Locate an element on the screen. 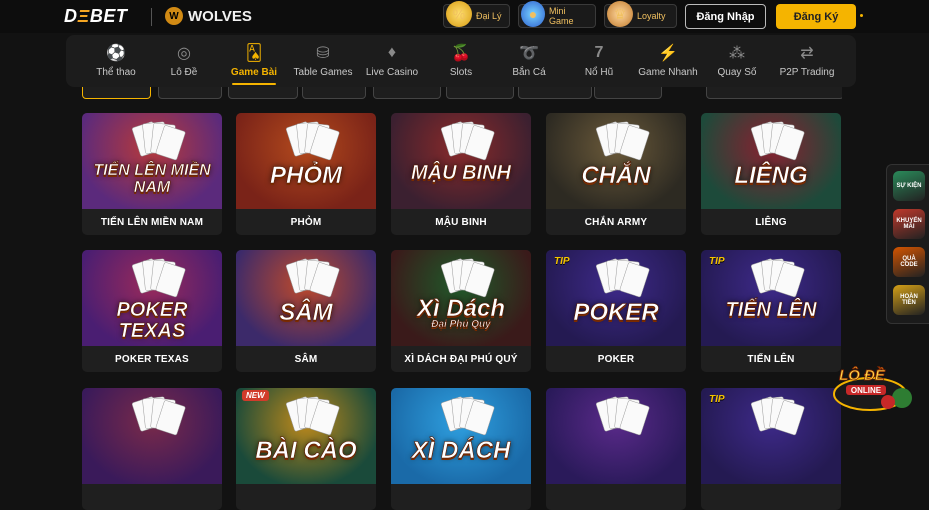 The image size is (929, 510). tab-label: Thể thao is located at coordinates (116, 72).